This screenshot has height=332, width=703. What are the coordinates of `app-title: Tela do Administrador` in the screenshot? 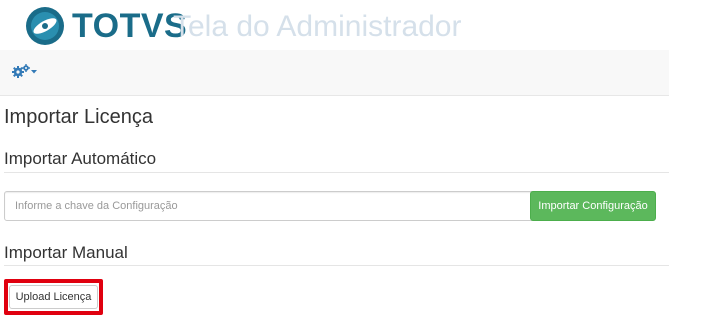 It's located at (317, 26).